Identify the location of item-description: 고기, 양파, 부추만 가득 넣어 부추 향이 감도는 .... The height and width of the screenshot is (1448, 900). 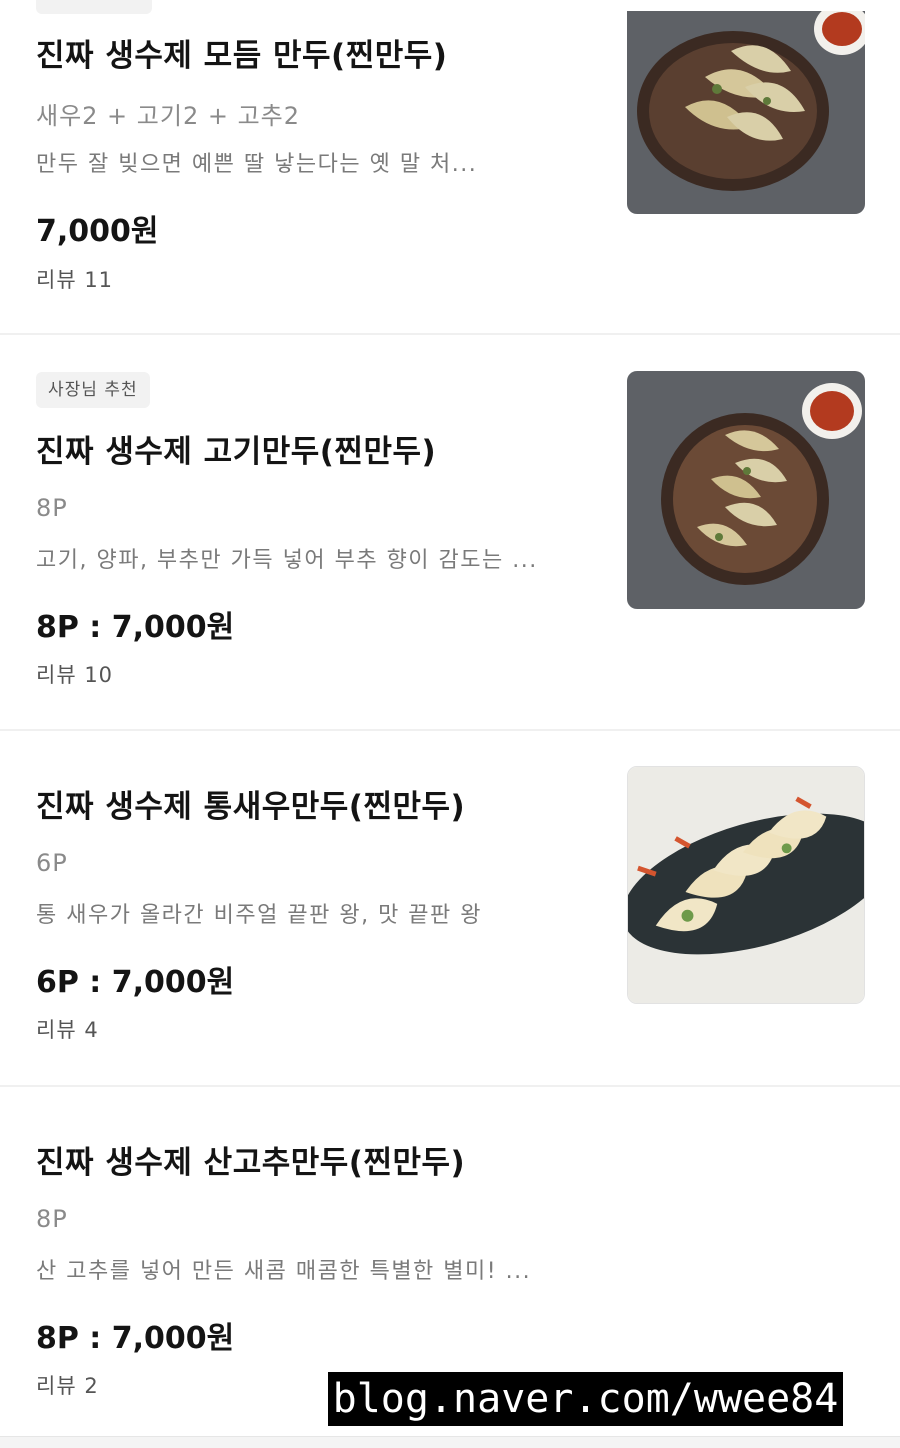
(287, 560).